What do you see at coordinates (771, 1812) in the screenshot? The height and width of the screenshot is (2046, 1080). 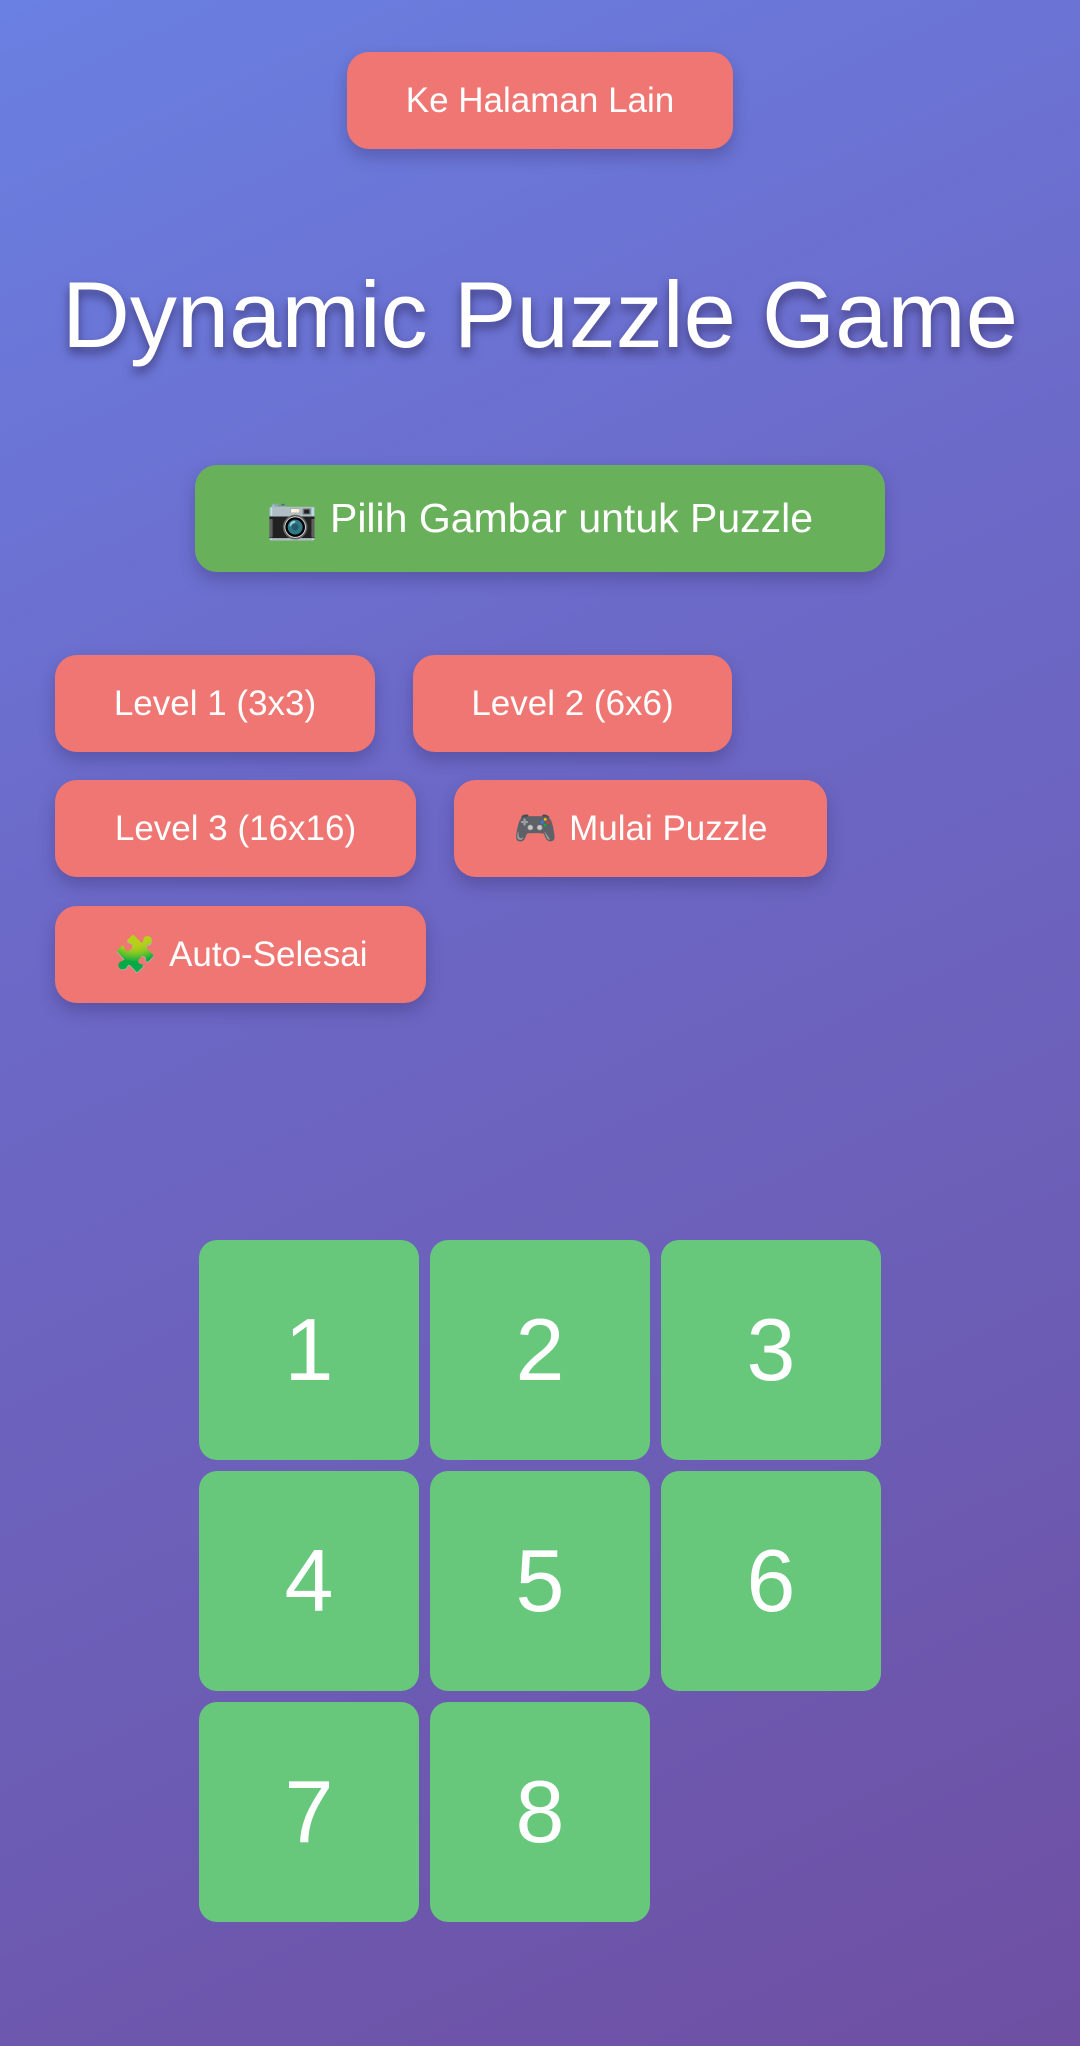 I see `empty-tile-slot` at bounding box center [771, 1812].